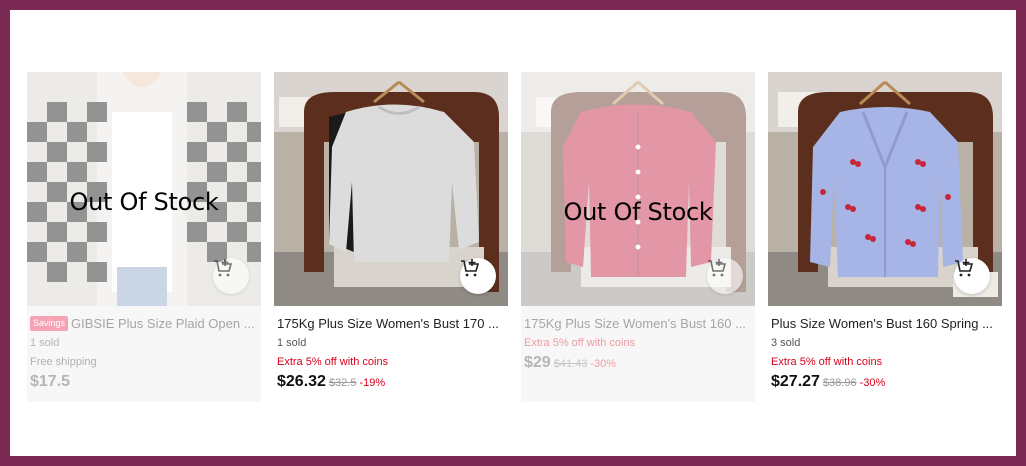 This screenshot has width=1026, height=466. What do you see at coordinates (795, 381) in the screenshot?
I see `price: $27.27` at bounding box center [795, 381].